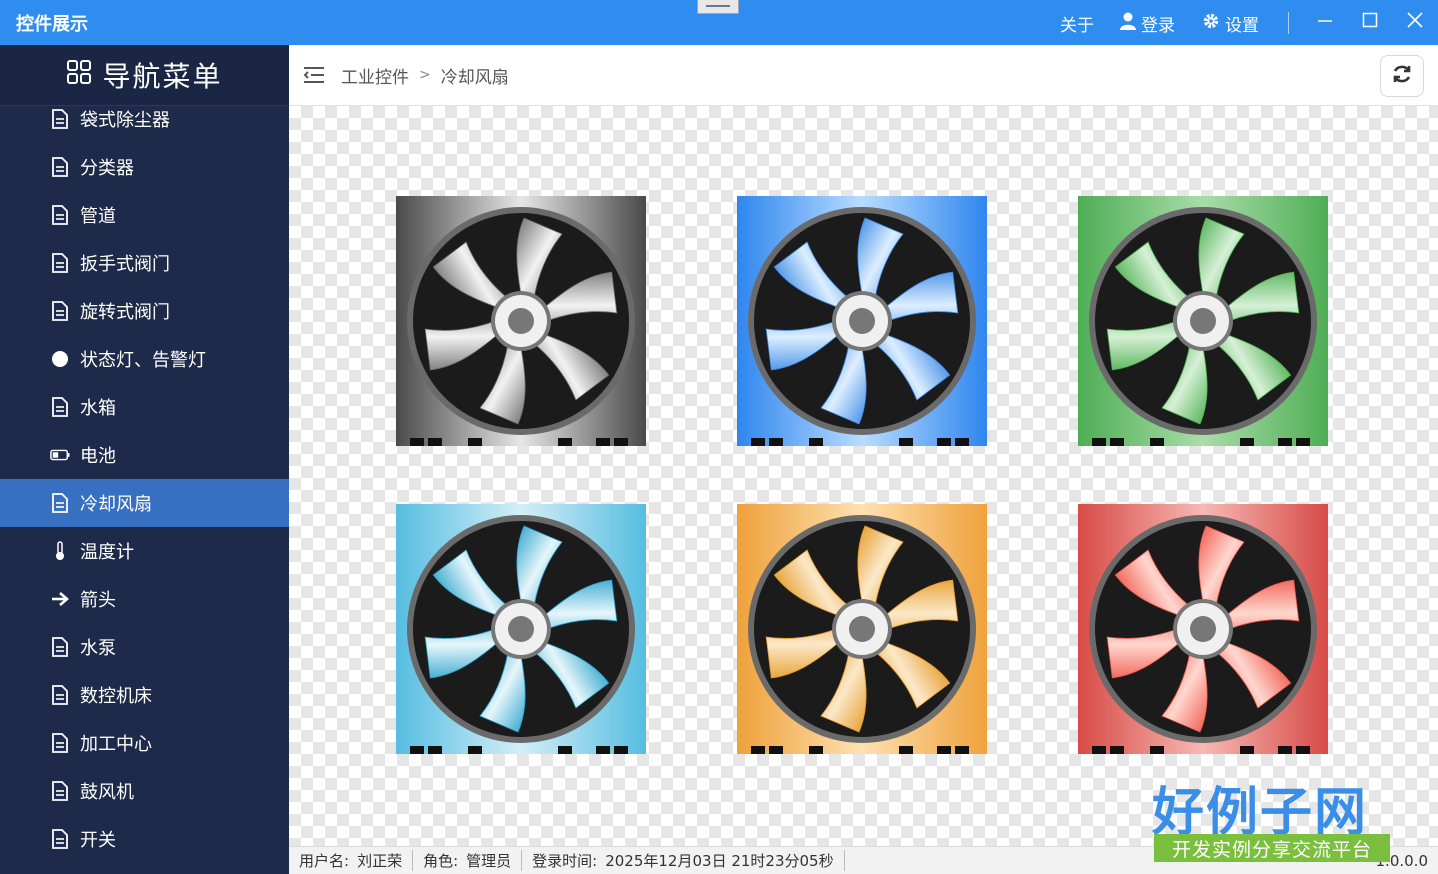 This screenshot has width=1438, height=874. I want to click on sidebar-item-label: 状态灯、告警灯, so click(143, 360).